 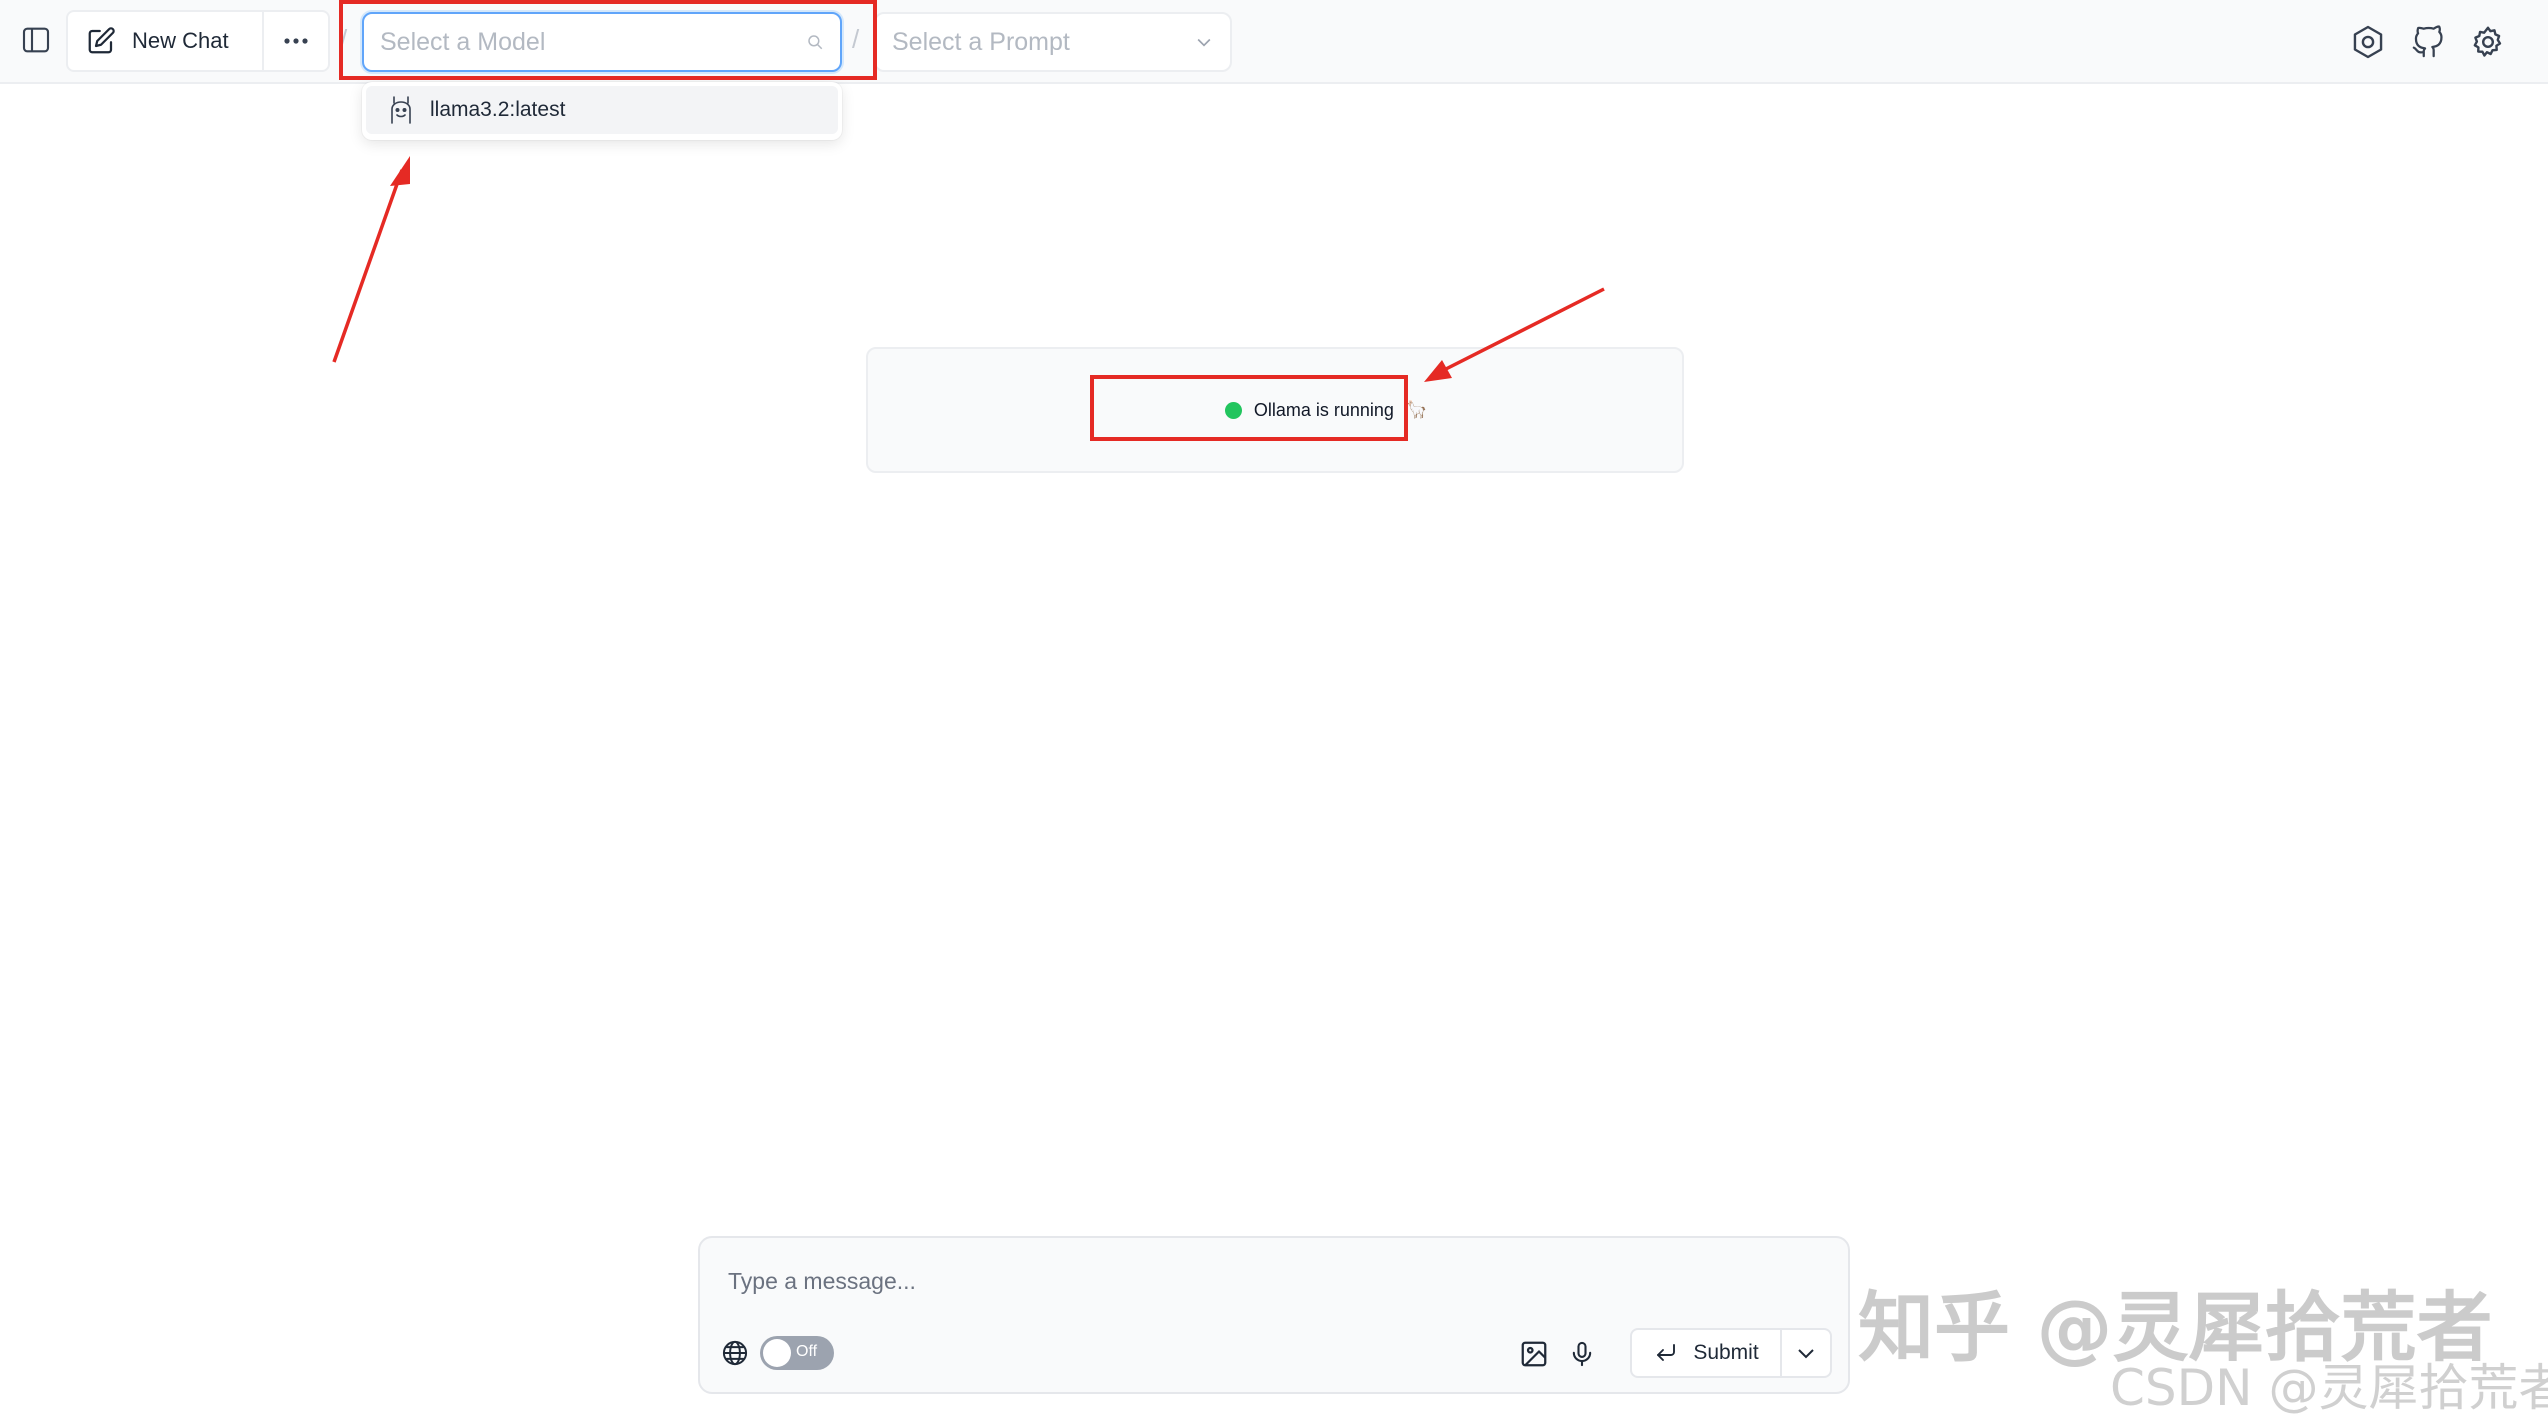 I want to click on top-header: New Chat / / Select a Prompt, so click(x=1274, y=42).